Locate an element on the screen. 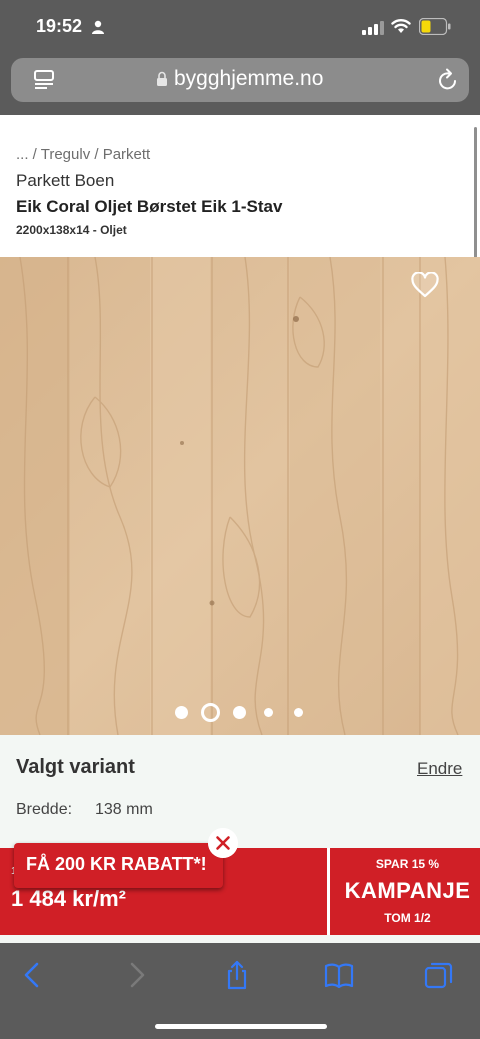 The width and height of the screenshot is (480, 1039). width-value: 138 mm is located at coordinates (124, 809).